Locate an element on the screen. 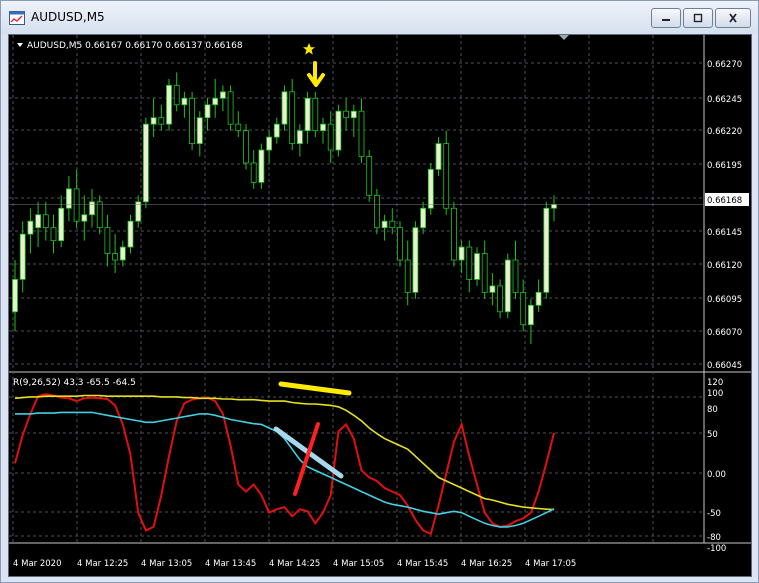 This screenshot has width=759, height=583. maximize-icon is located at coordinates (698, 18).